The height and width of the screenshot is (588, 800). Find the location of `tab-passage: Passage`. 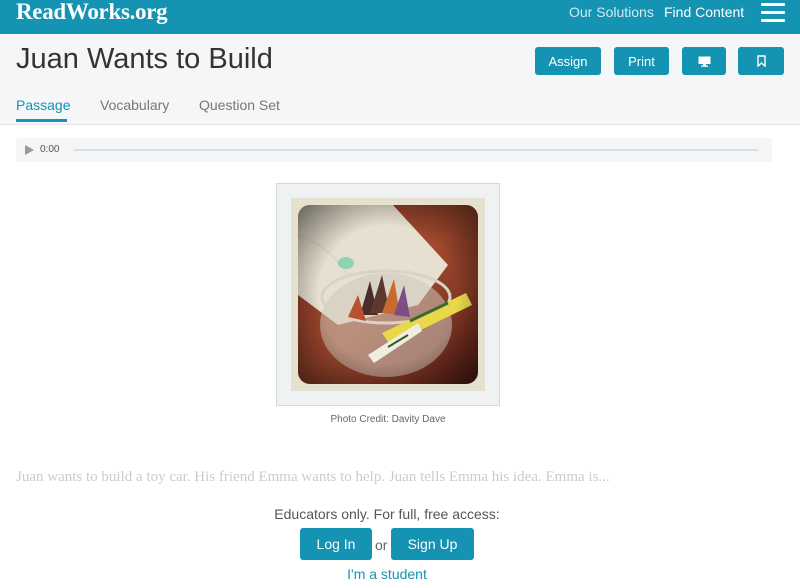

tab-passage: Passage is located at coordinates (43, 105).